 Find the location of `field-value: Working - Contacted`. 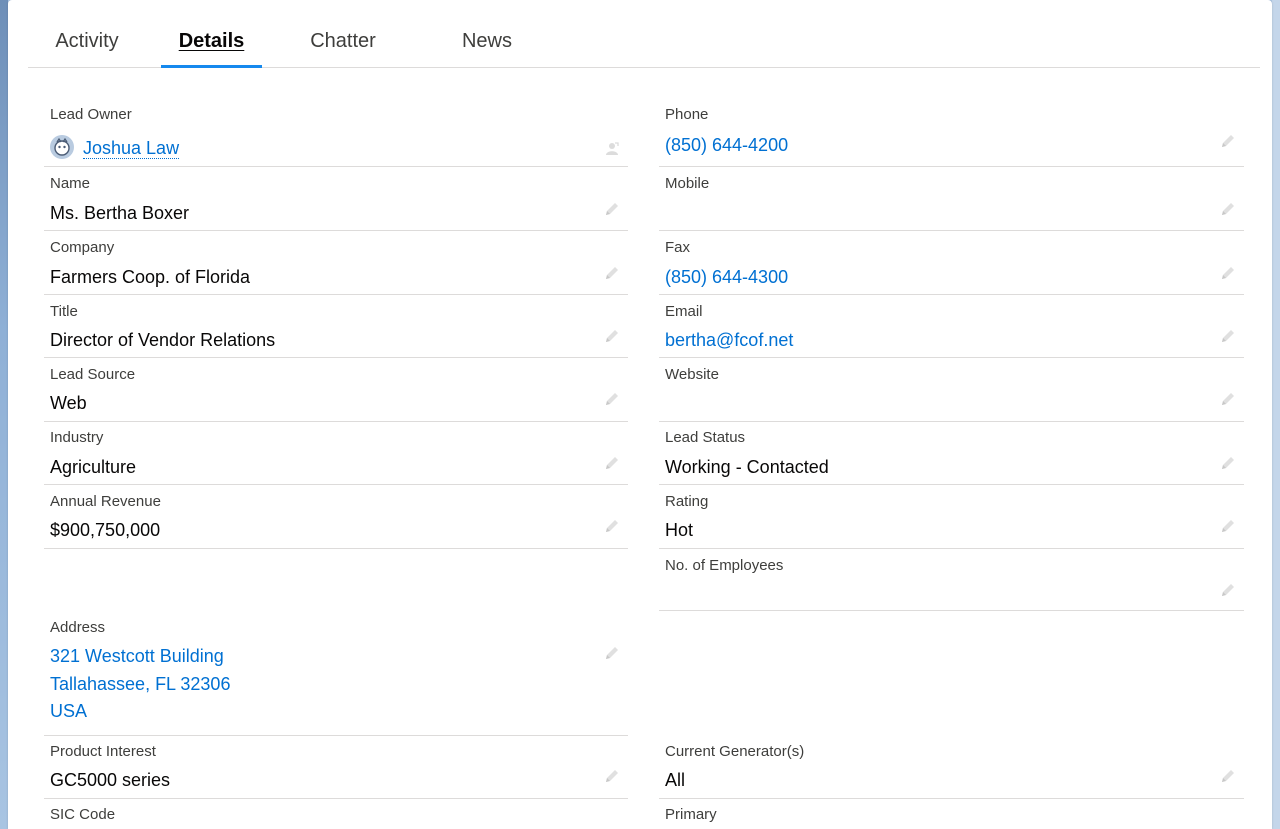

field-value: Working - Contacted is located at coordinates (747, 467).